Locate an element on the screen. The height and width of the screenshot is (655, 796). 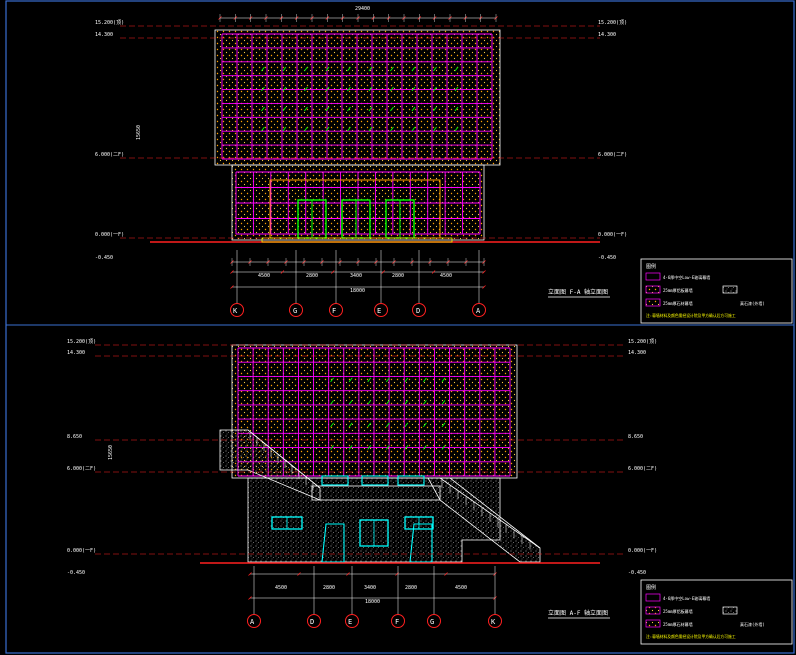
side-level-left-2: 8.650 is located at coordinates (74, 437).